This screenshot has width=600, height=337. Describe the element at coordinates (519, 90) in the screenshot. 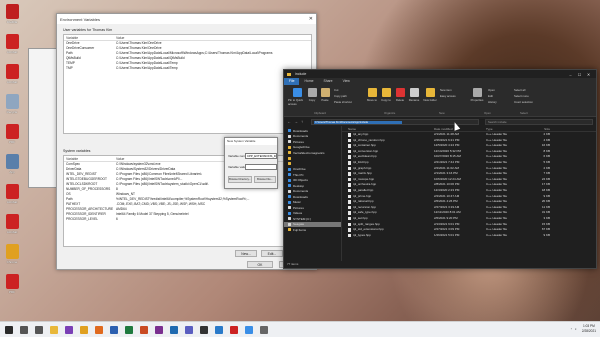

I see `select-all-button: Select all` at that location.